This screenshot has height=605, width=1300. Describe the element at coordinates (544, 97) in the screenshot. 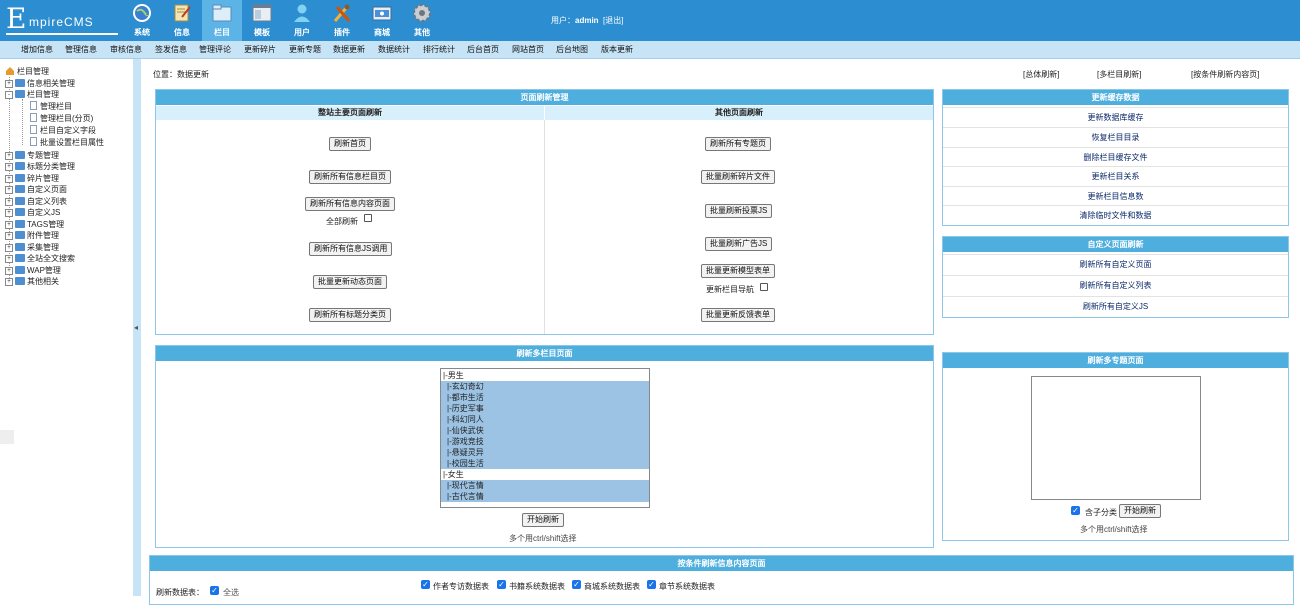

I see `panel-title: 页面刷新管理` at that location.